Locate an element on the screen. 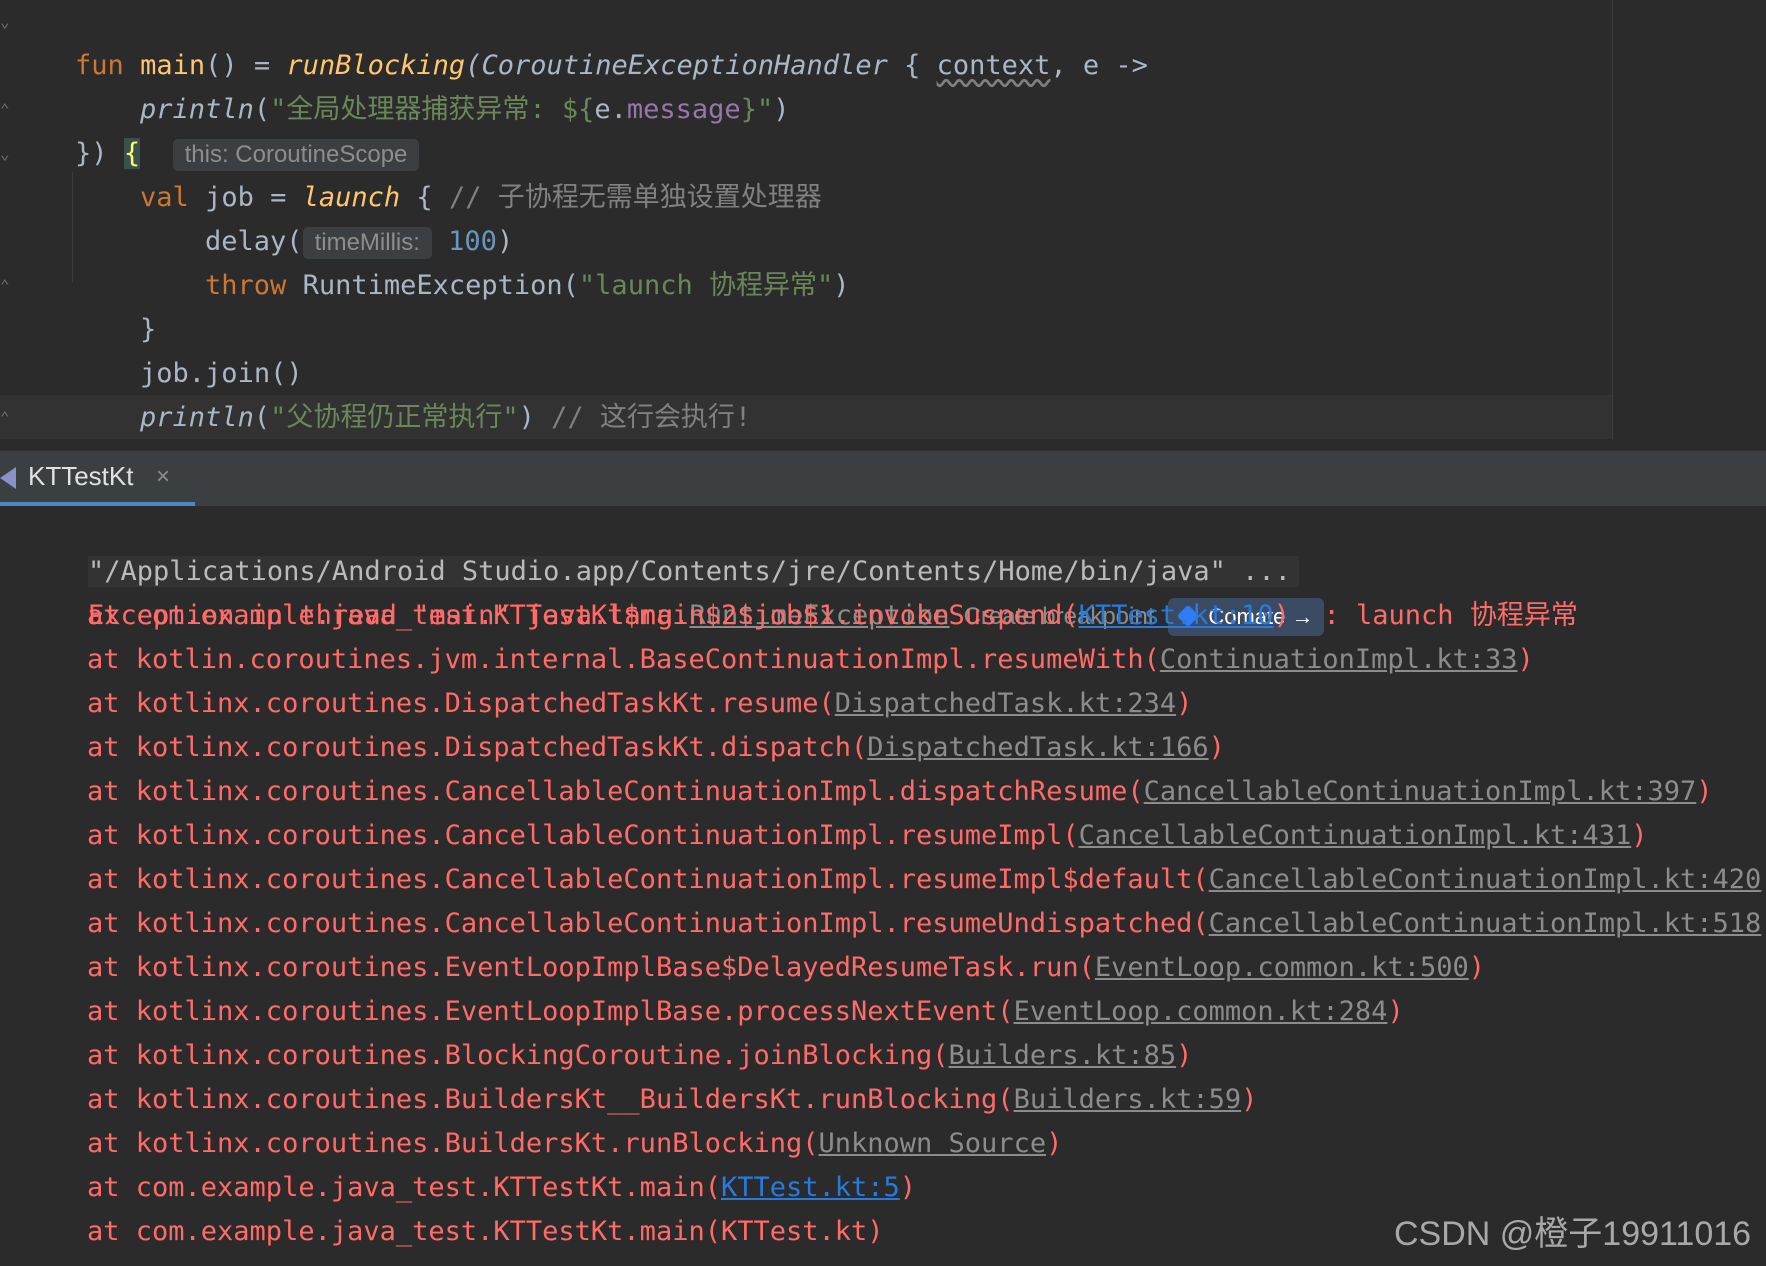 The width and height of the screenshot is (1766, 1266). code-line-7: } is located at coordinates (115, 304).